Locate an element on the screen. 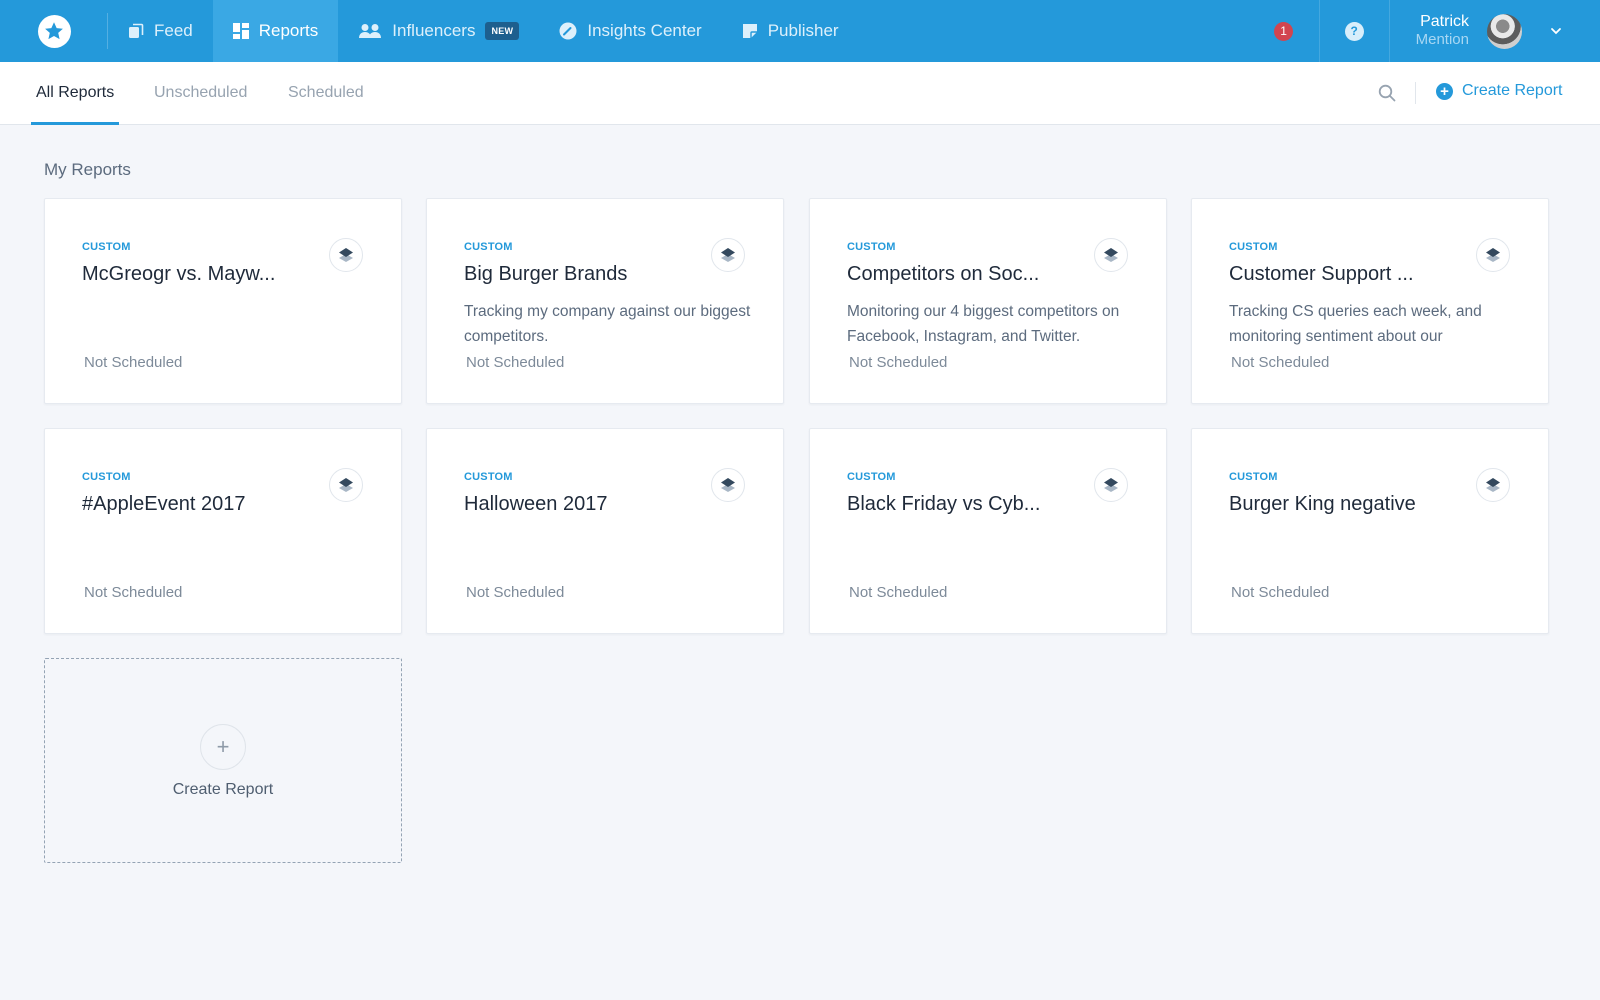 The image size is (1600, 1000). avatar is located at coordinates (1504, 31).